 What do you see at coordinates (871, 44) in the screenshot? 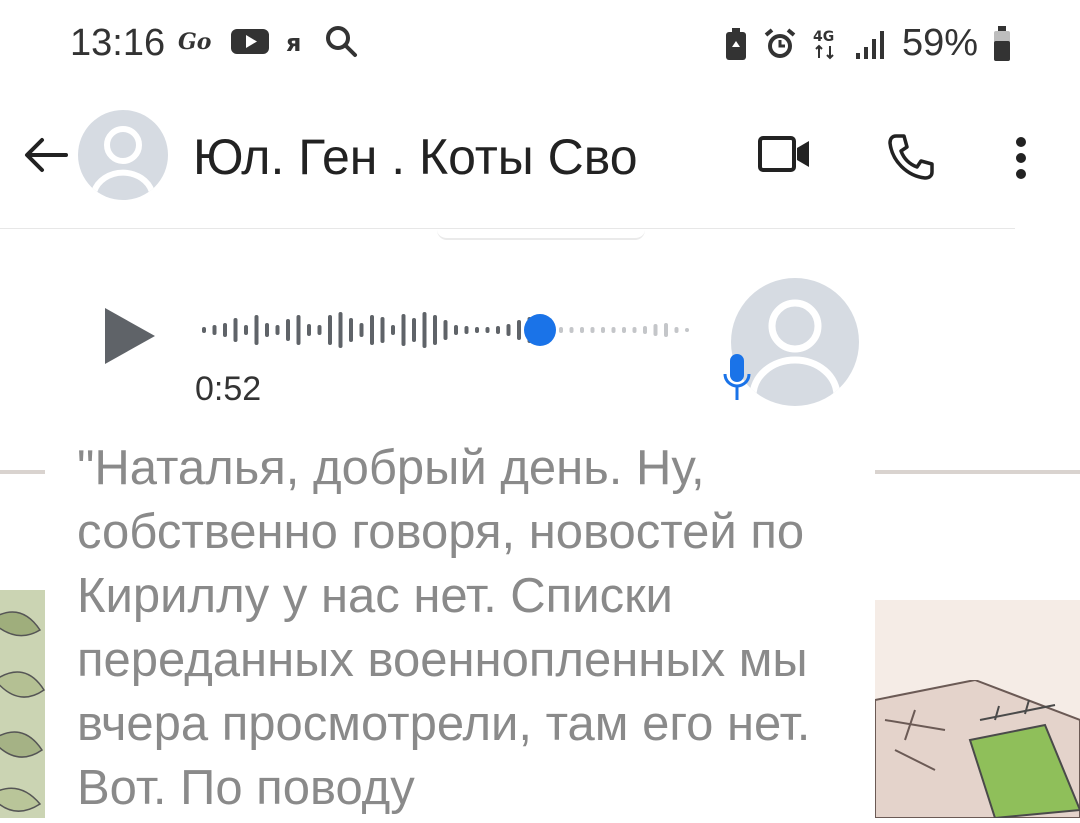
I see `signal-icon` at bounding box center [871, 44].